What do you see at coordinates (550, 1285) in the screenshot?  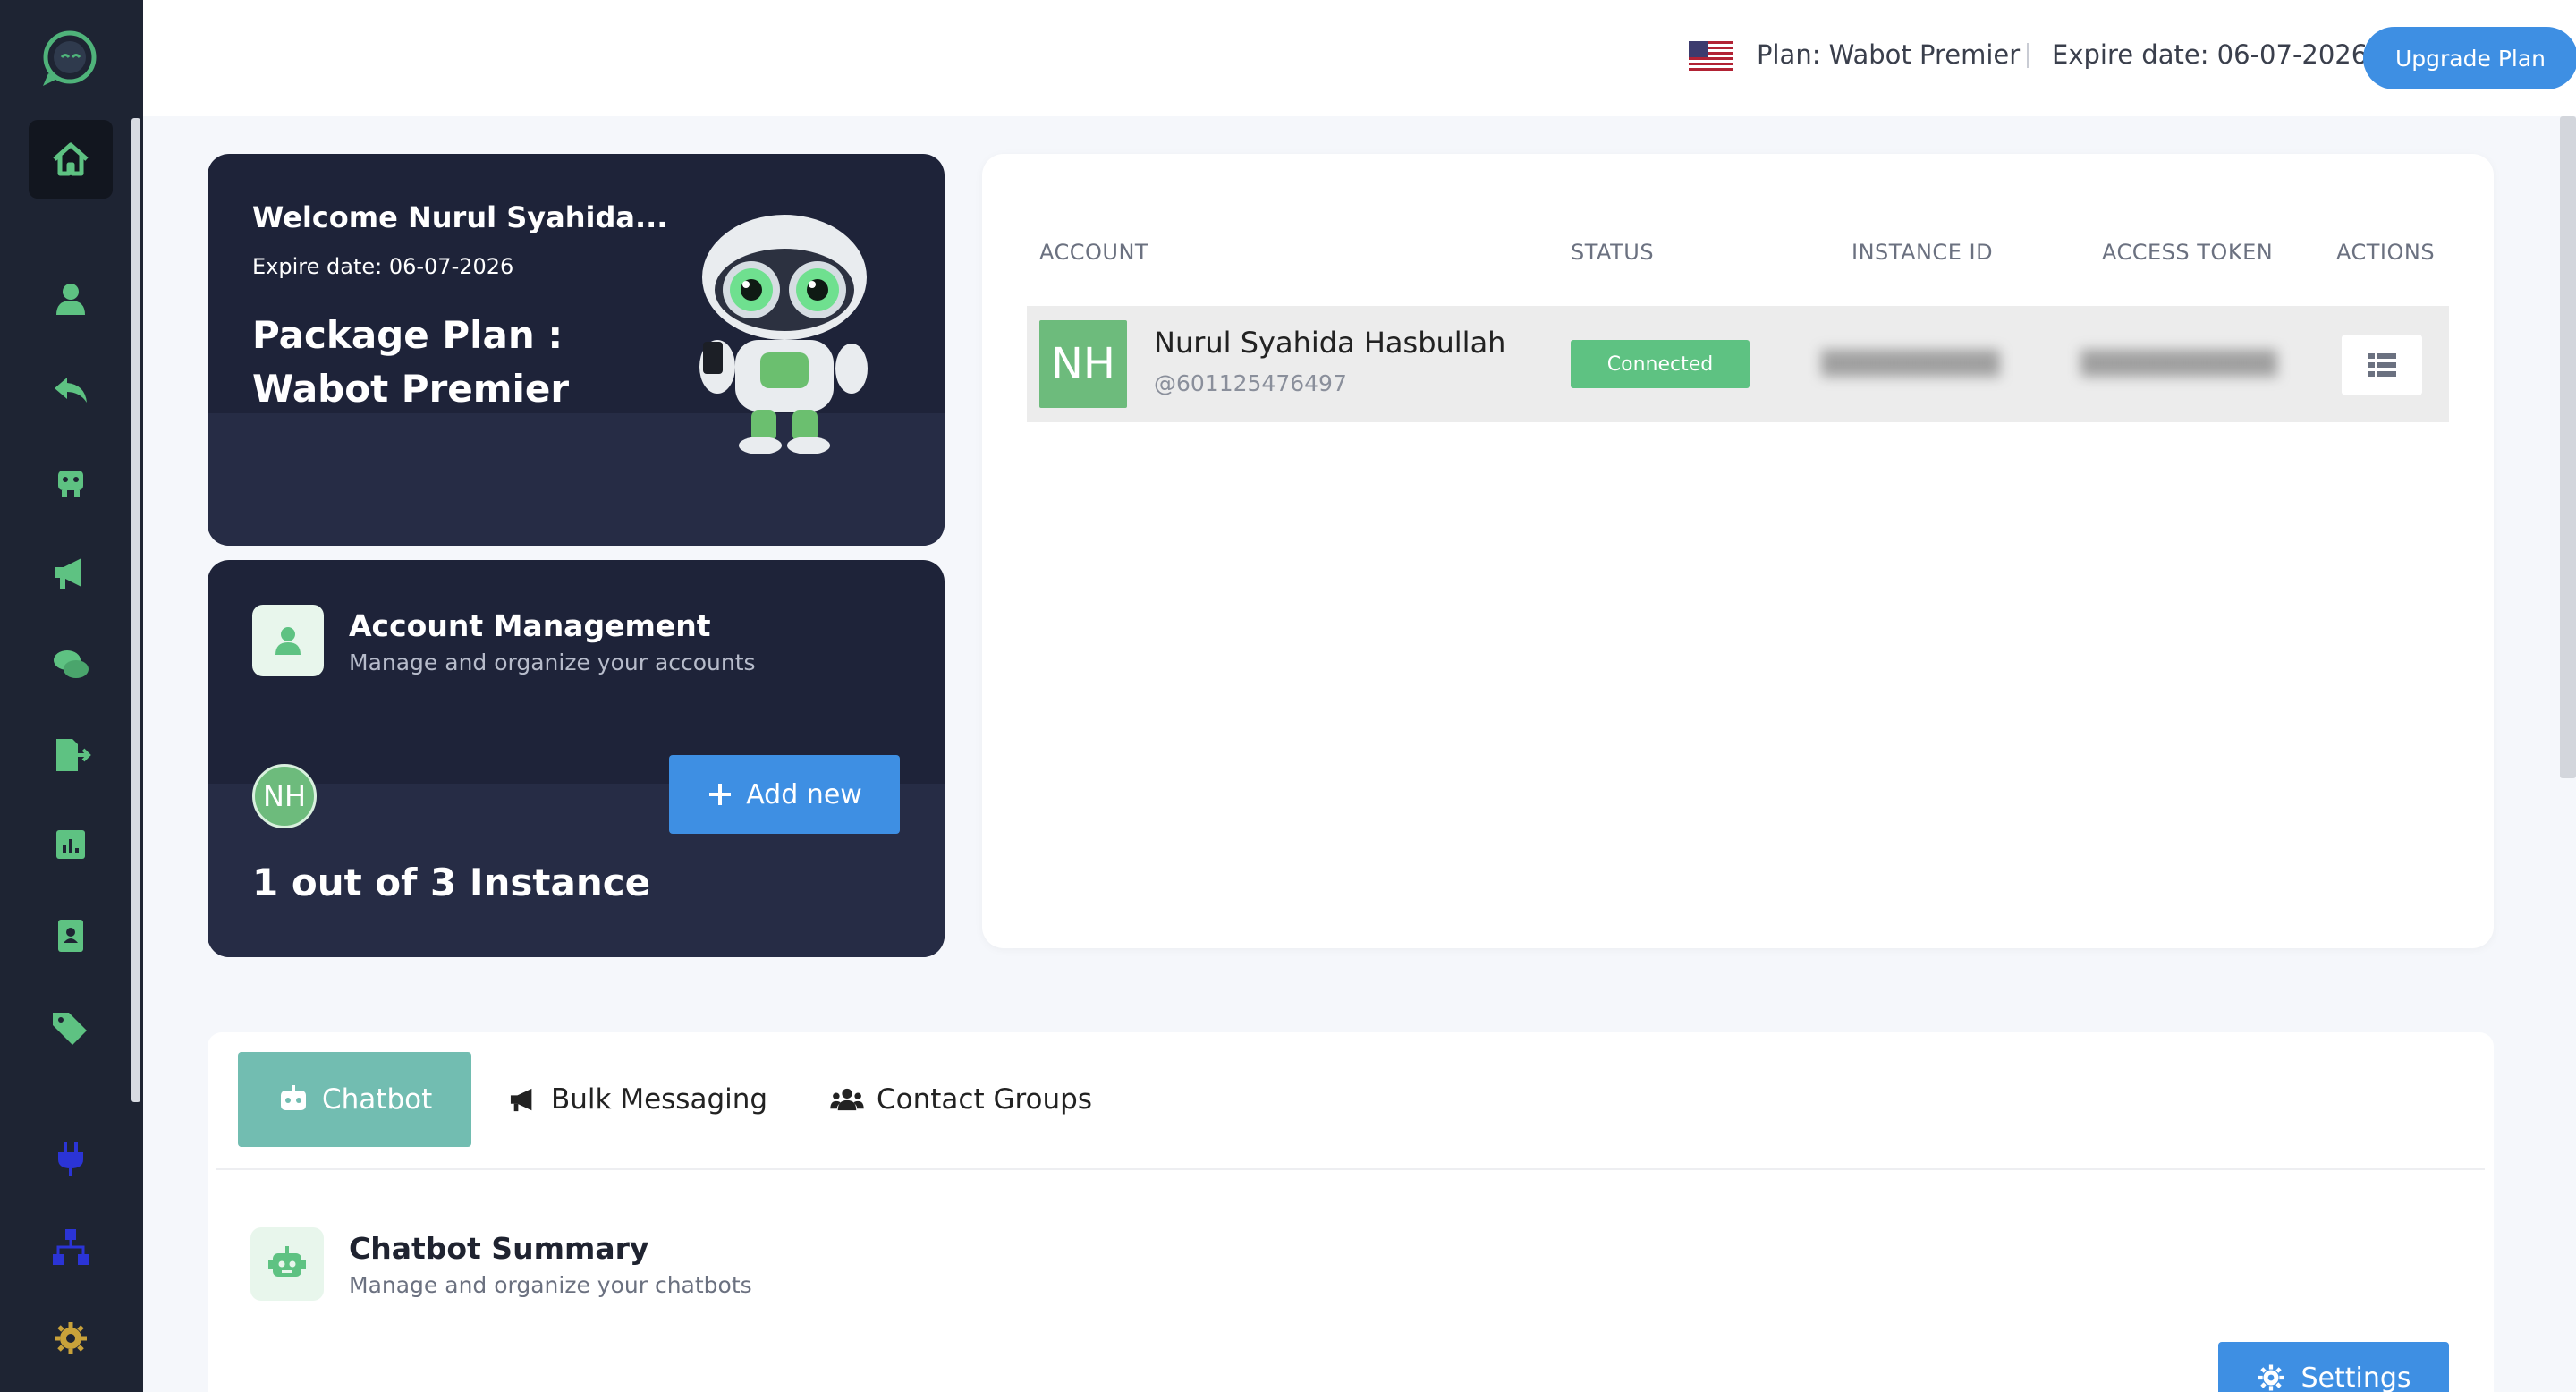 I see `chatbot-summary-subtitle: Manage and organize your chatbots` at bounding box center [550, 1285].